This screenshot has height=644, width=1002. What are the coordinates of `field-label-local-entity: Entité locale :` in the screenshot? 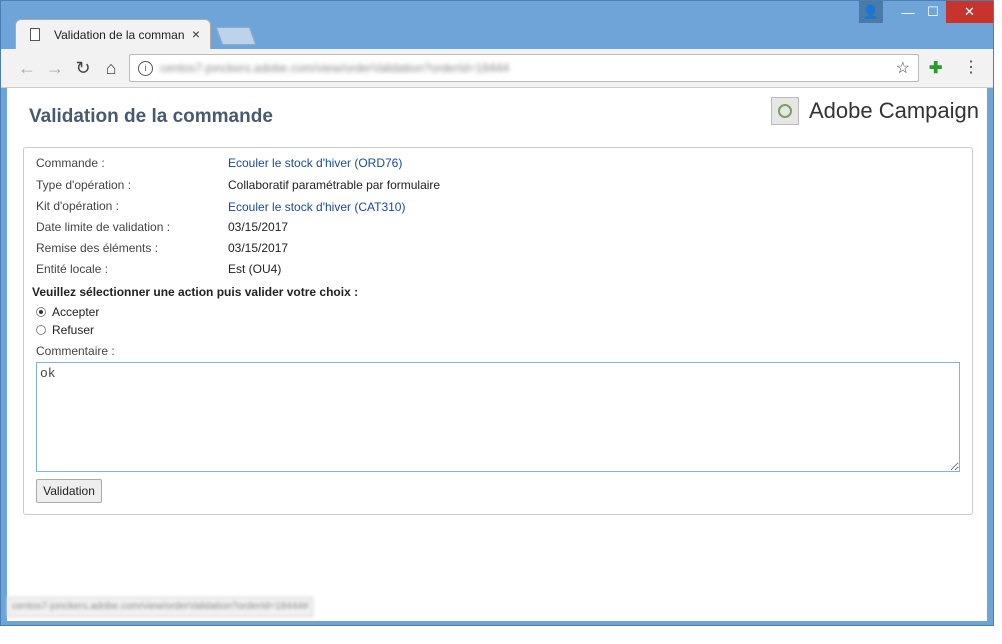 It's located at (72, 269).